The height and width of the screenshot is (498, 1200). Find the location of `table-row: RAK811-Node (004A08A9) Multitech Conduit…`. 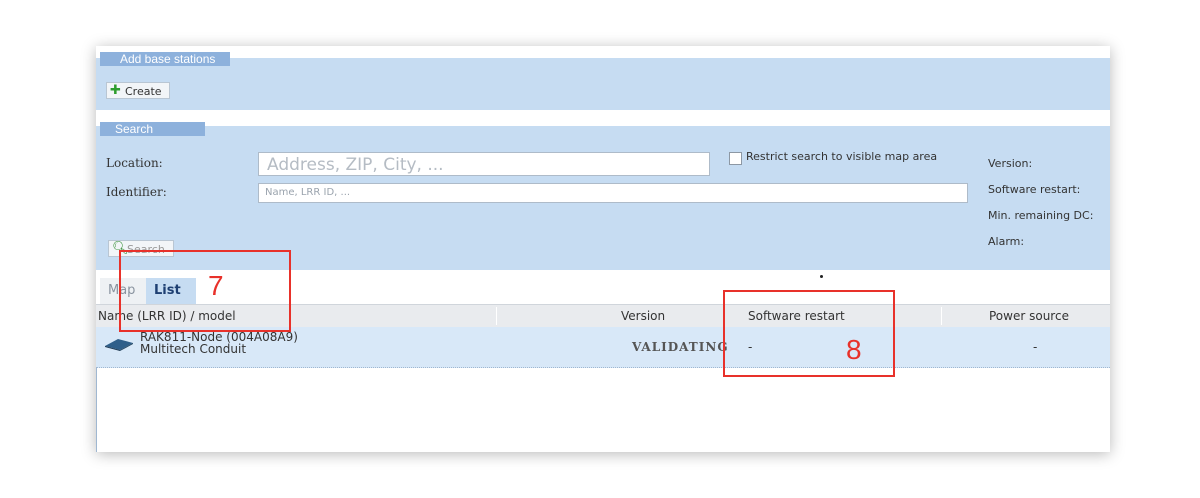

table-row: RAK811-Node (004A08A9) Multitech Conduit… is located at coordinates (603, 347).